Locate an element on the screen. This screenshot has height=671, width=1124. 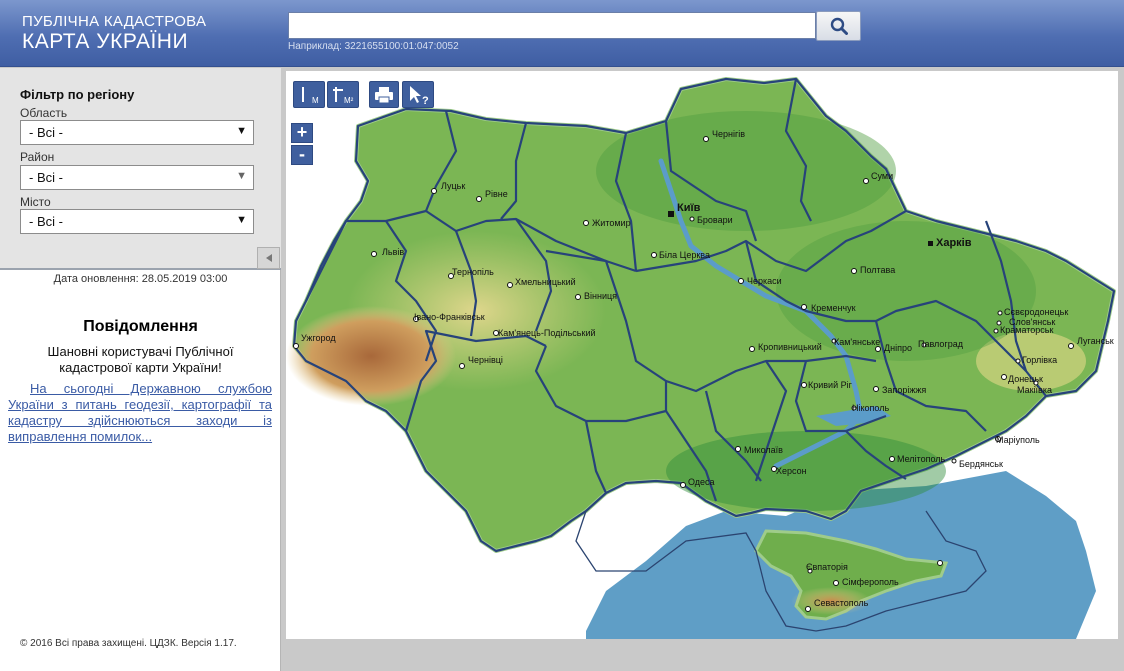
city-horlivka: Горлівка is located at coordinates (1036, 360).